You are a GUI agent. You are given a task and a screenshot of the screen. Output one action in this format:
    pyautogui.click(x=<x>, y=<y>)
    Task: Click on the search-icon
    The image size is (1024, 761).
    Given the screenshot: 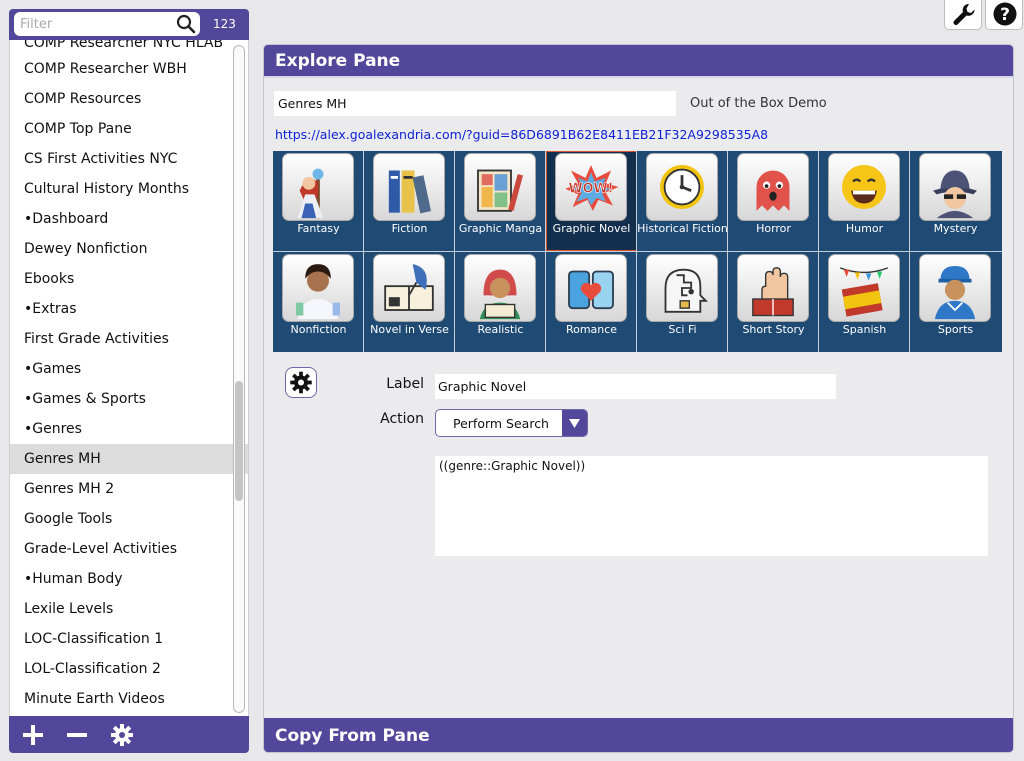 What is the action you would take?
    pyautogui.click(x=186, y=24)
    